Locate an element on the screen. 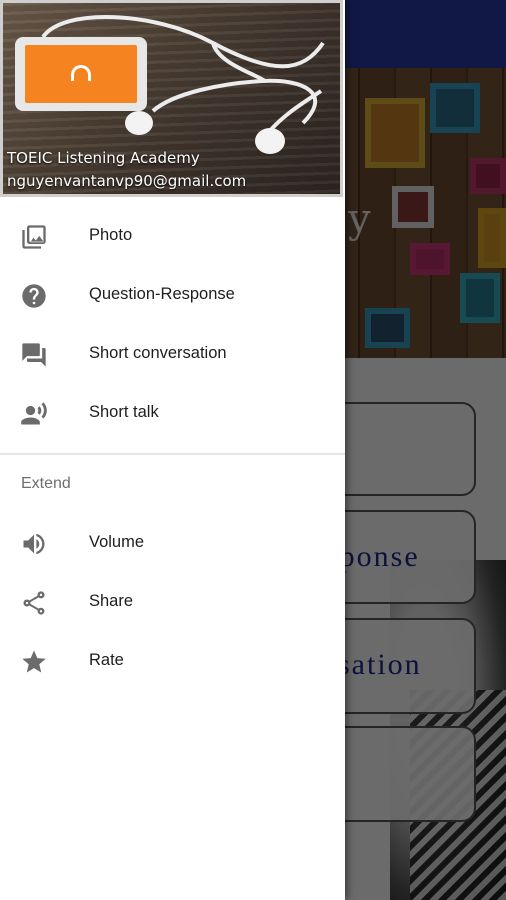 The width and height of the screenshot is (506, 900). menu-label-volume: Volume is located at coordinates (117, 542).